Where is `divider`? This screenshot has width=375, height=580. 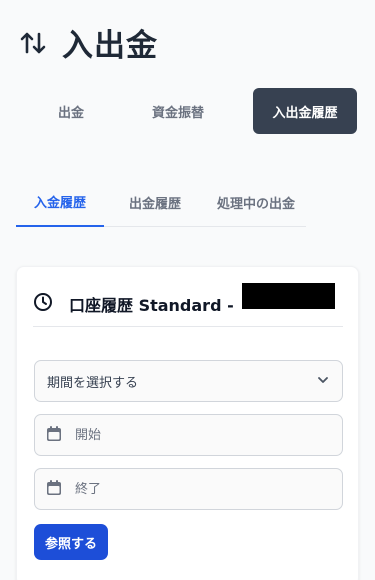
divider is located at coordinates (188, 326).